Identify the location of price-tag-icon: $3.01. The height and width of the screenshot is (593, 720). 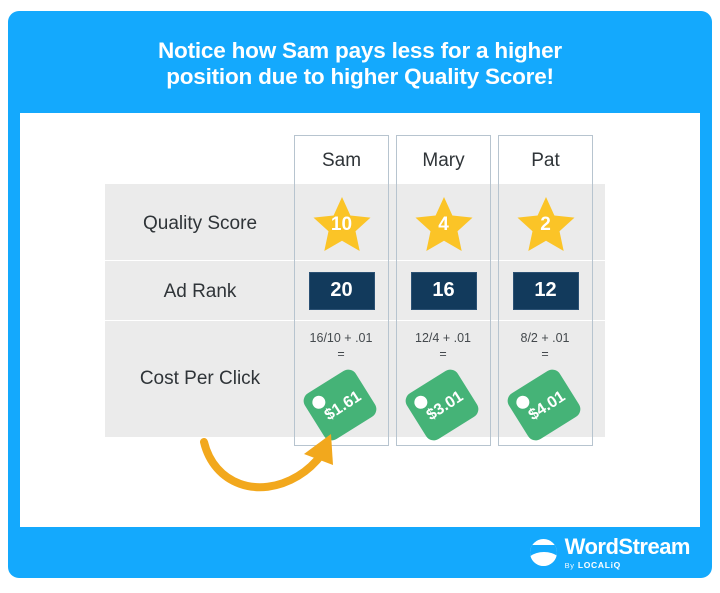
(442, 405).